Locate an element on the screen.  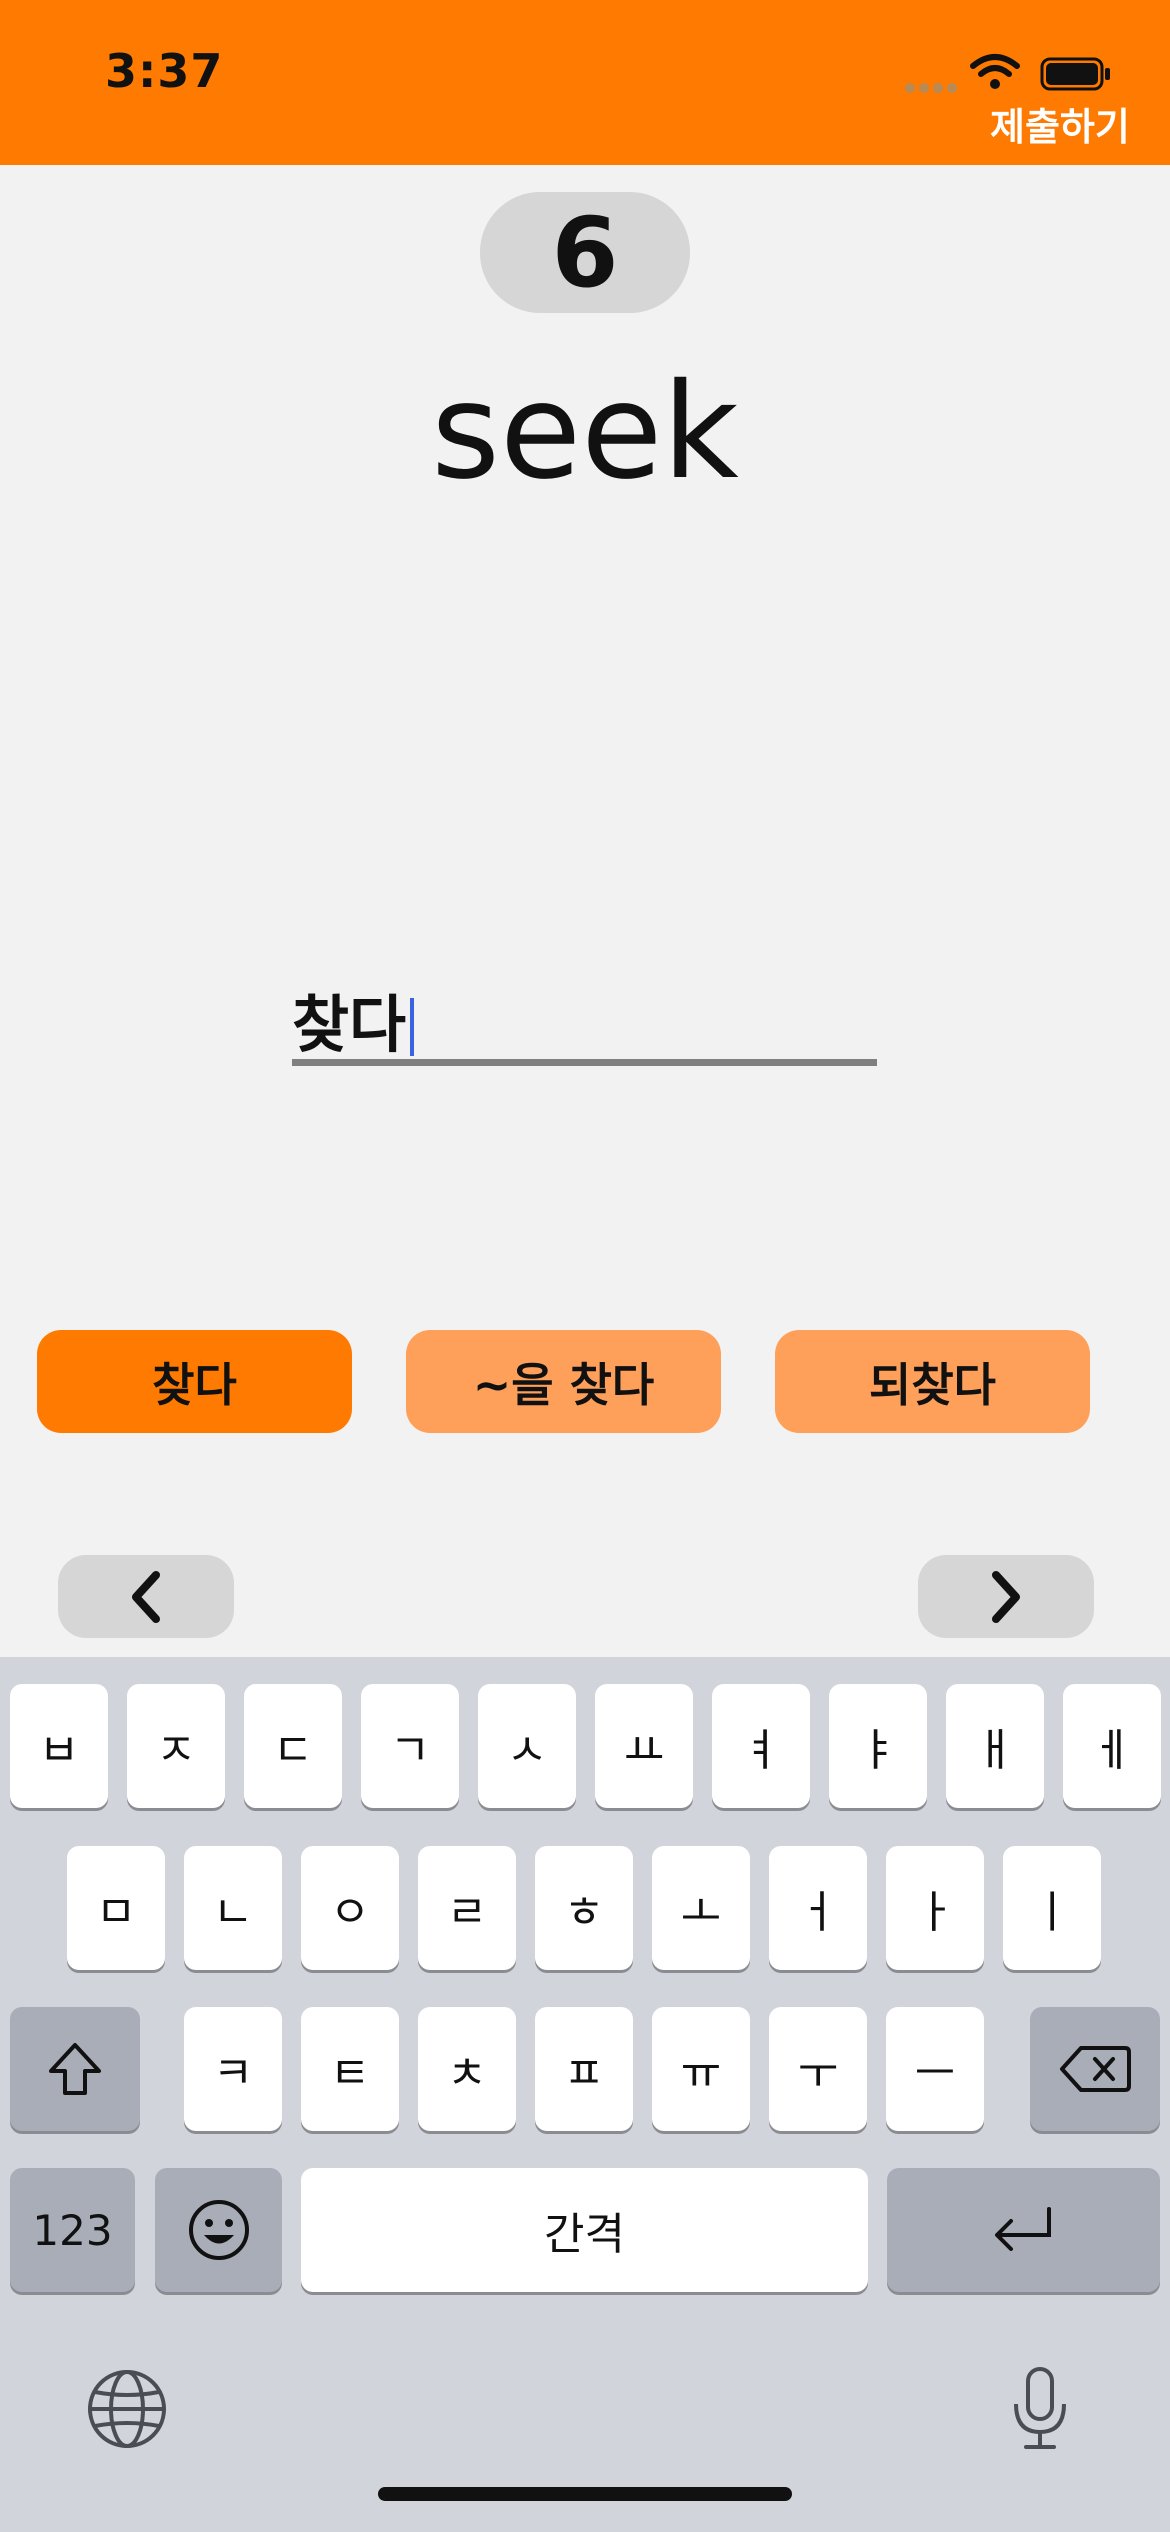
return-icon is located at coordinates (1022, 2229).